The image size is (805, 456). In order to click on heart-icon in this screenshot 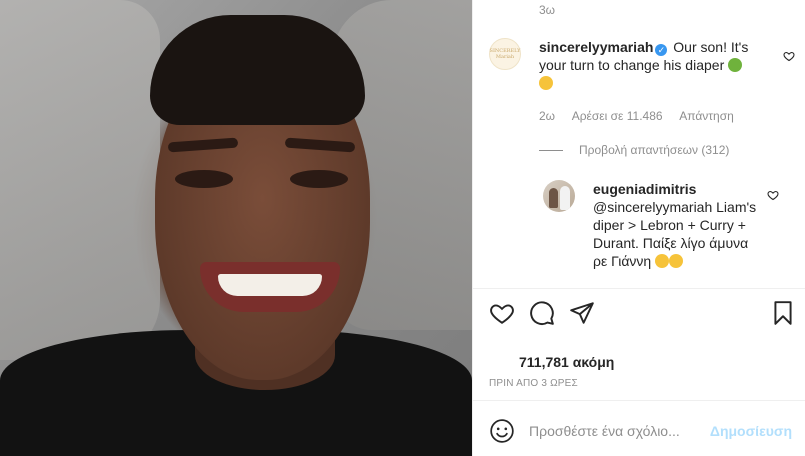, I will do `click(502, 313)`.